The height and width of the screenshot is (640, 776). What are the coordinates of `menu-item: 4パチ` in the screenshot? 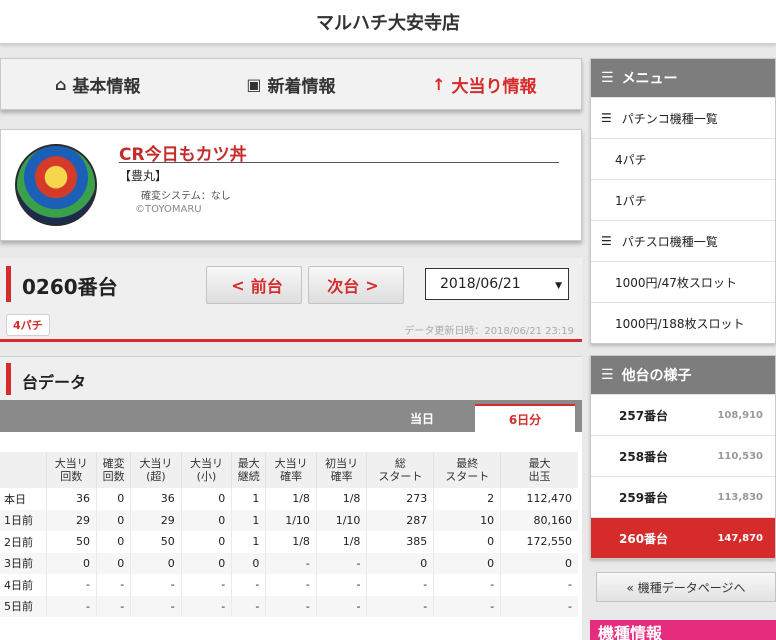 It's located at (683, 158).